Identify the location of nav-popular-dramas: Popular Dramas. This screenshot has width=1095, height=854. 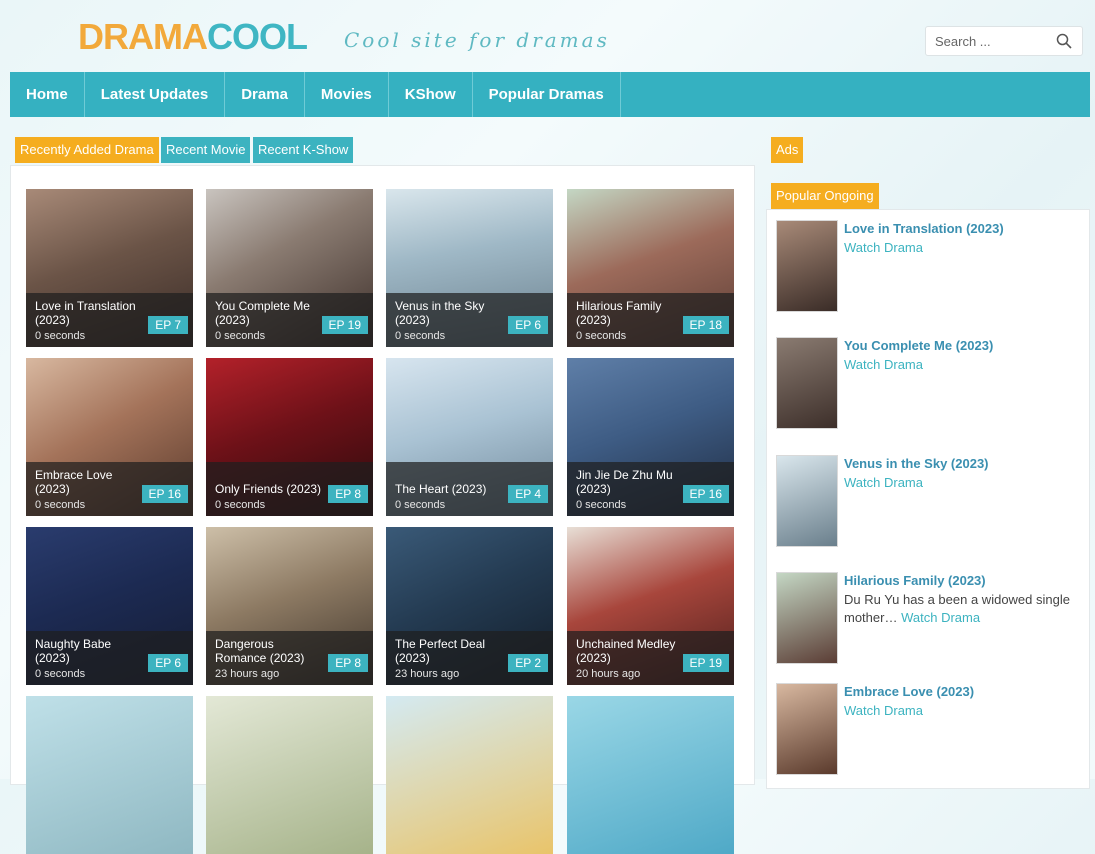
(547, 94).